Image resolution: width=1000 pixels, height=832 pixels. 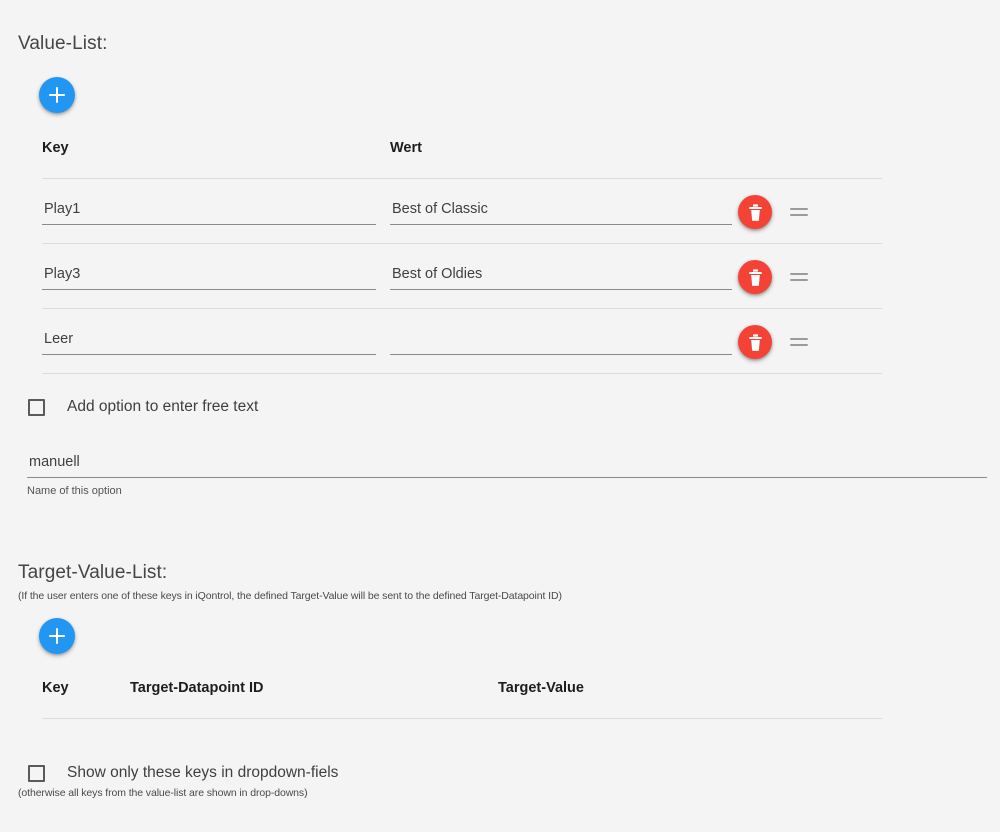 I want to click on show-only-keys-checkbox, so click(x=36, y=773).